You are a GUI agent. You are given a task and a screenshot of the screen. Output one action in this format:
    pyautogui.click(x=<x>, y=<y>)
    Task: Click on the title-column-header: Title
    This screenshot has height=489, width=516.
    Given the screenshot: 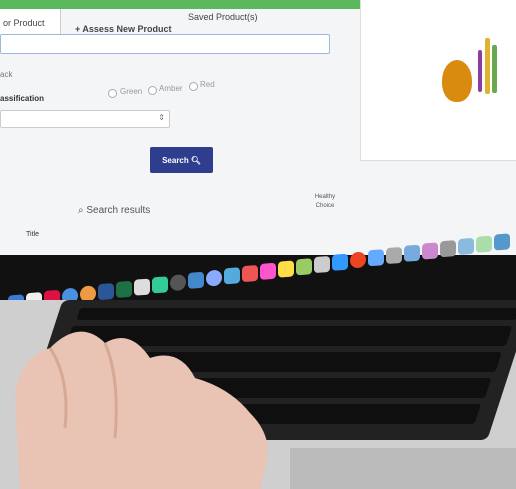 What is the action you would take?
    pyautogui.click(x=32, y=234)
    